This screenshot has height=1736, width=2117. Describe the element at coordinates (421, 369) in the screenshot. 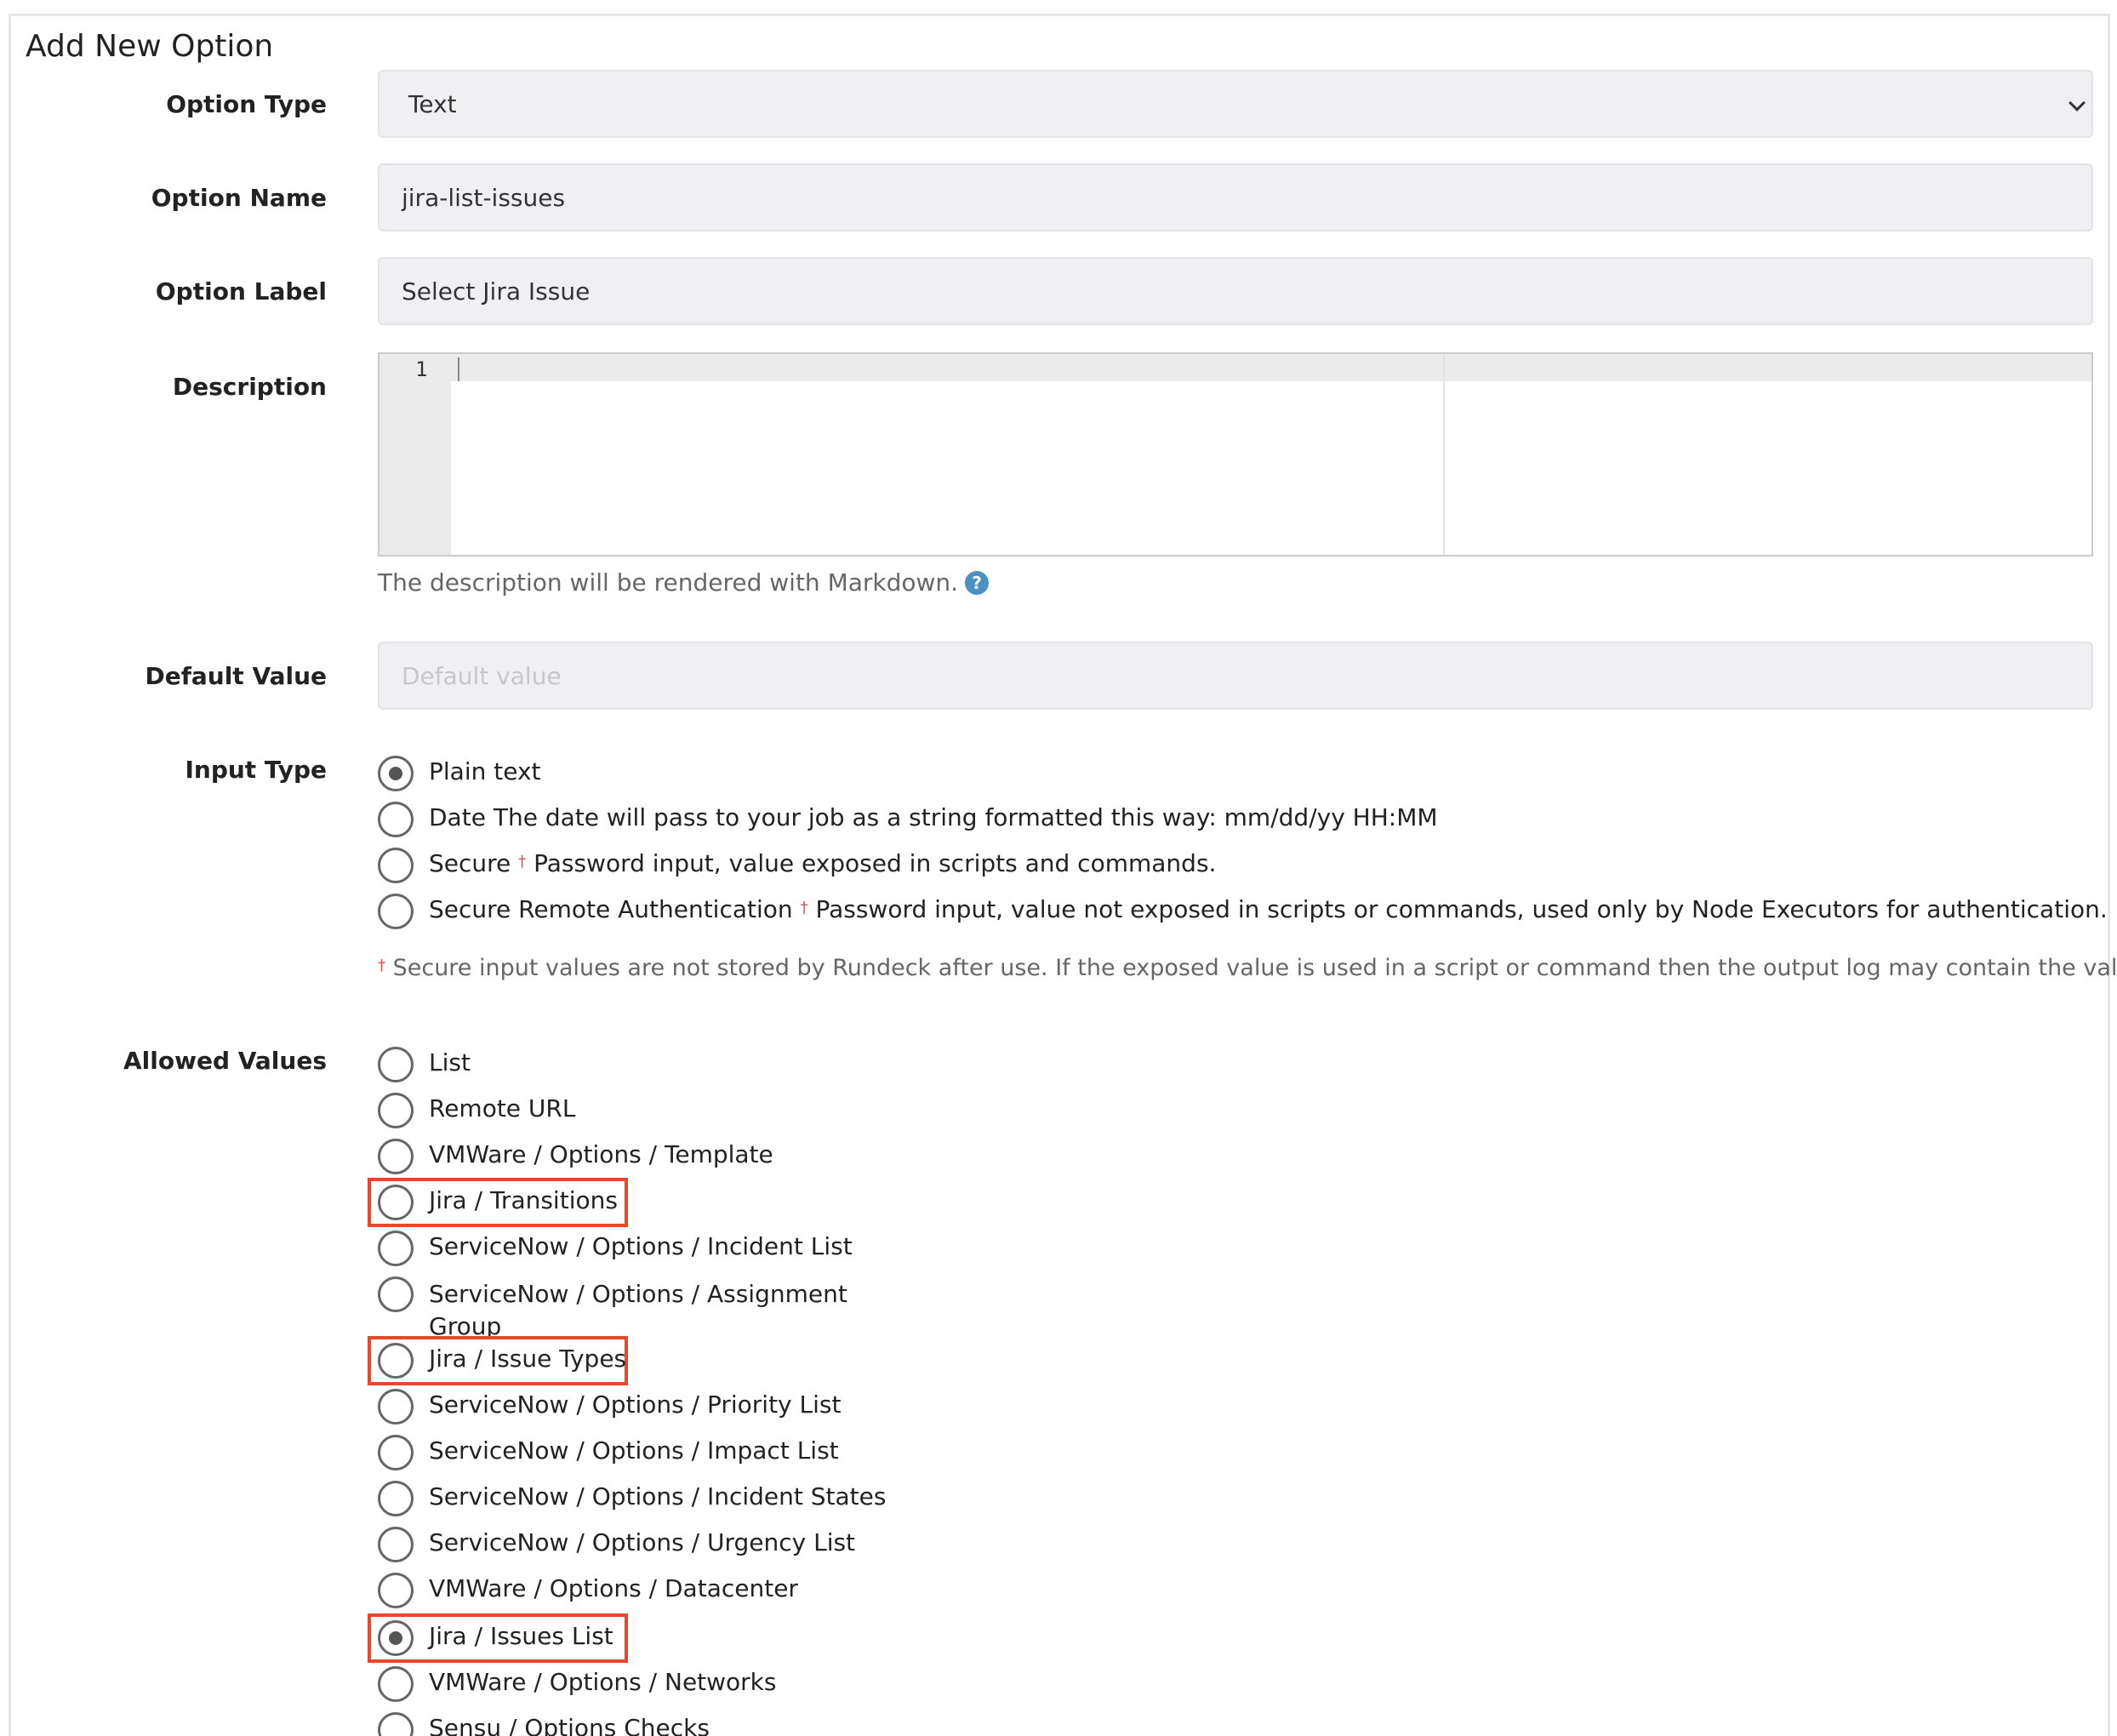

I see `editor-line-number: 1` at that location.